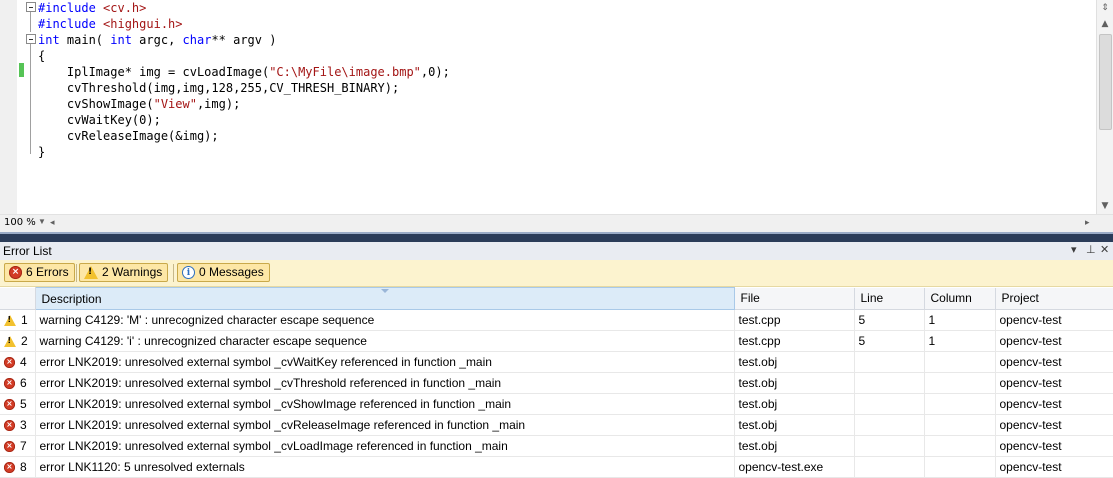 This screenshot has width=1113, height=478. What do you see at coordinates (244, 136) in the screenshot?
I see `code-line: cvReleaseImage(&img);` at bounding box center [244, 136].